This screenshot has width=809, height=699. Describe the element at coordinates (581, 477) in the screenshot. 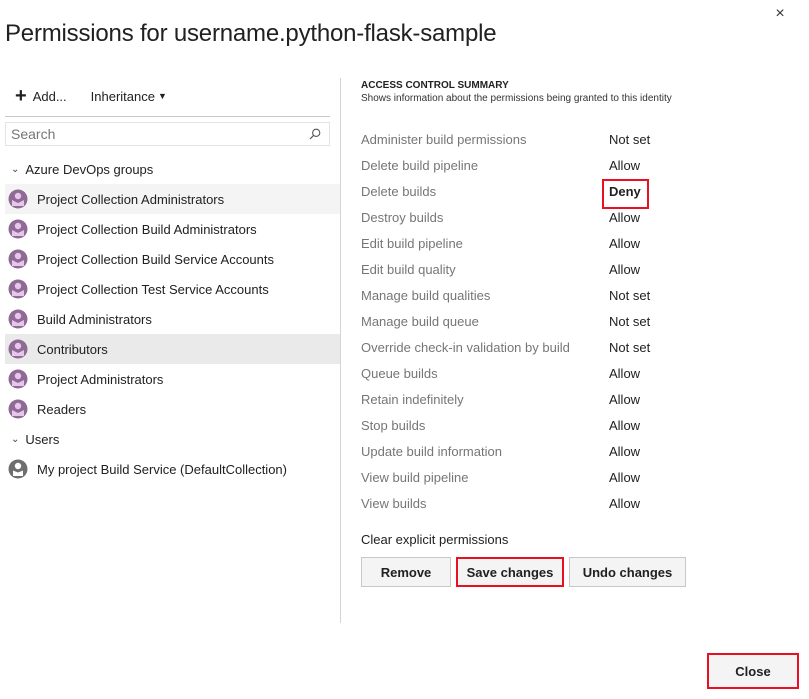

I see `permission-row: View build pipeline Allow` at that location.